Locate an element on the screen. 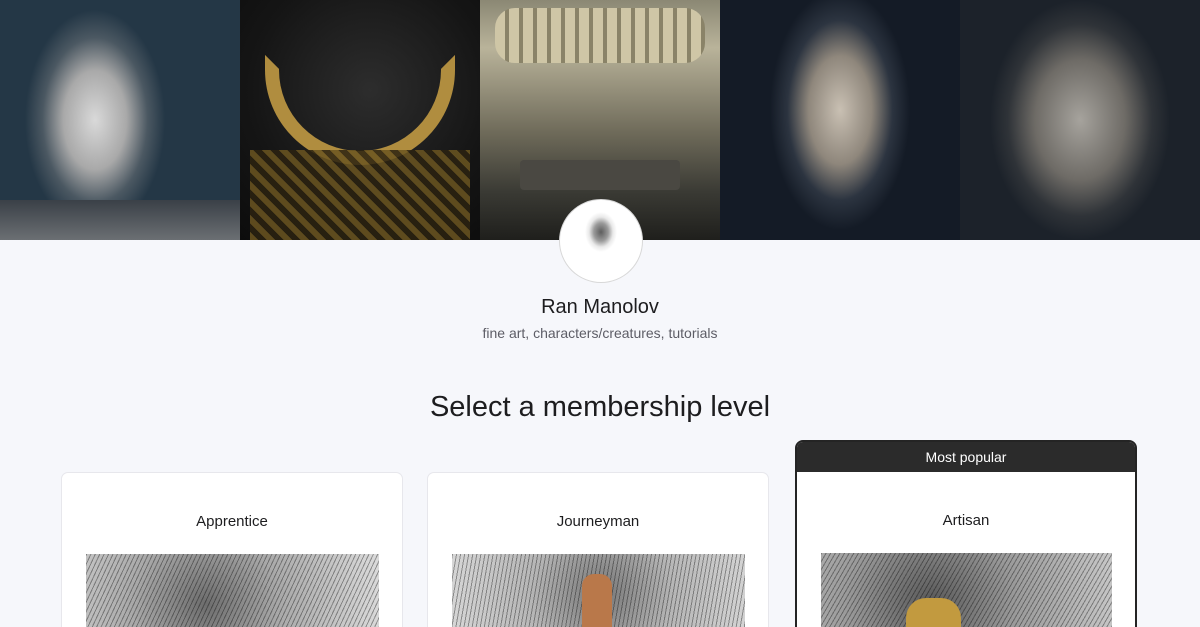 The width and height of the screenshot is (1200, 627). banner-gold-ornament is located at coordinates (360, 195).